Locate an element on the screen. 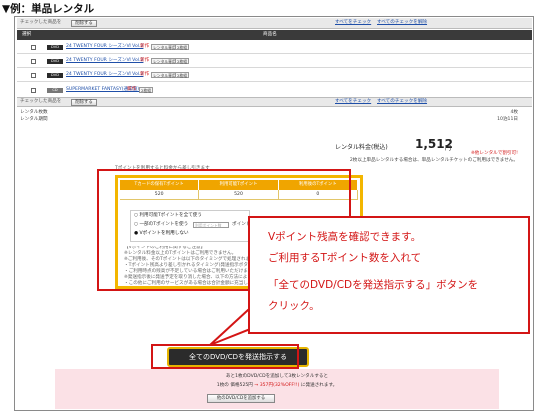  page-heading: ▼例：単品レンタル is located at coordinates (48, 9).